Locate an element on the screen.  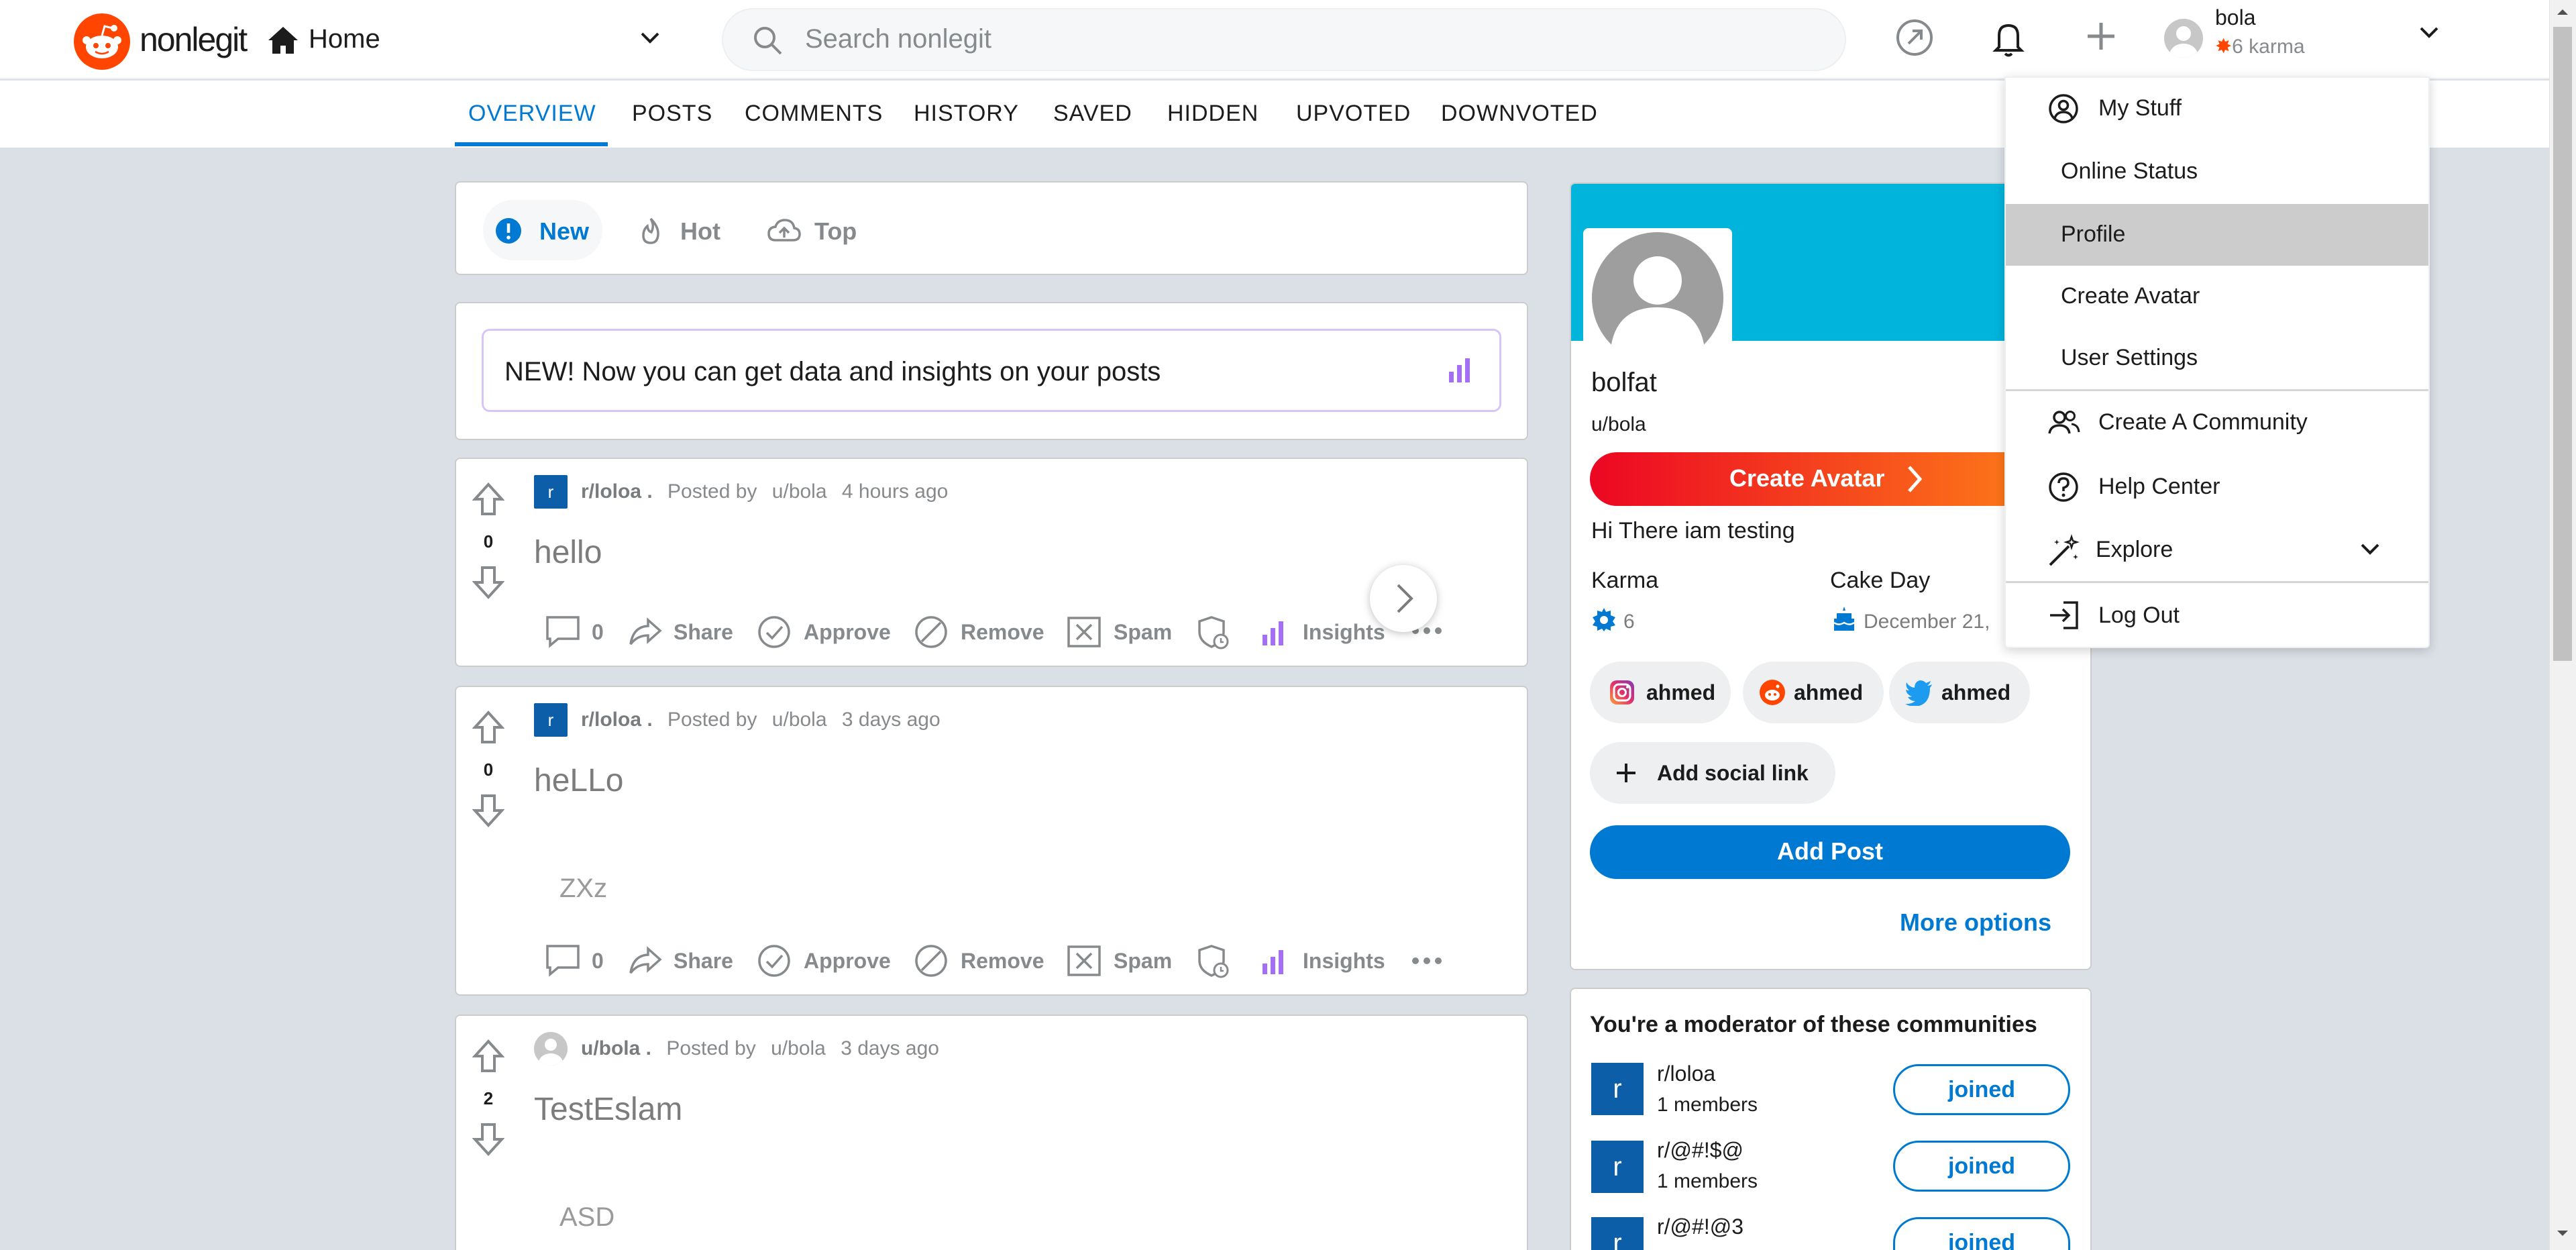
tab-hidden: HIDDEN is located at coordinates (1212, 114).